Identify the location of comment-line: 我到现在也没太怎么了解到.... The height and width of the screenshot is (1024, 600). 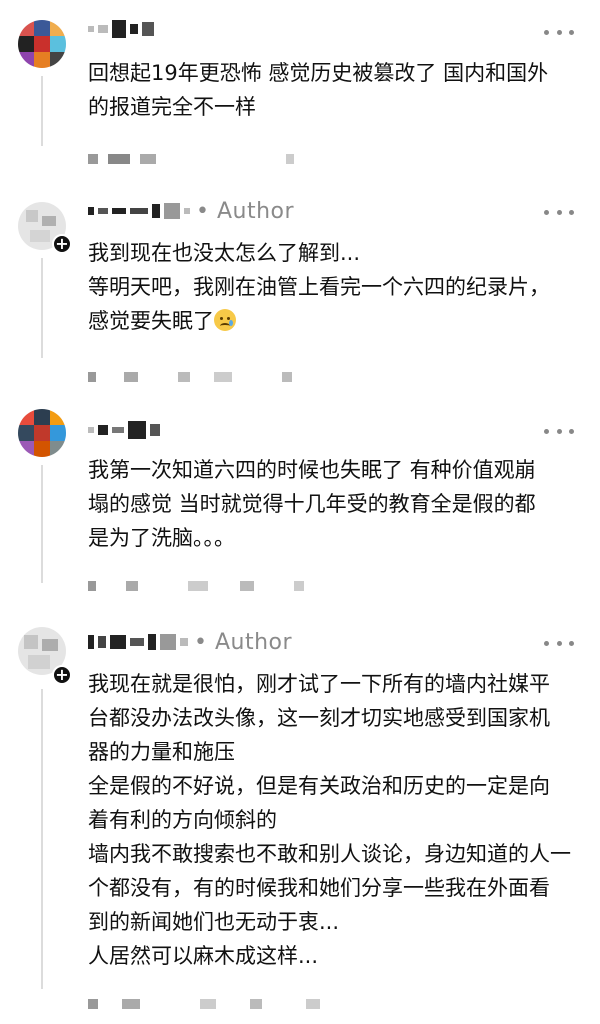
(224, 253).